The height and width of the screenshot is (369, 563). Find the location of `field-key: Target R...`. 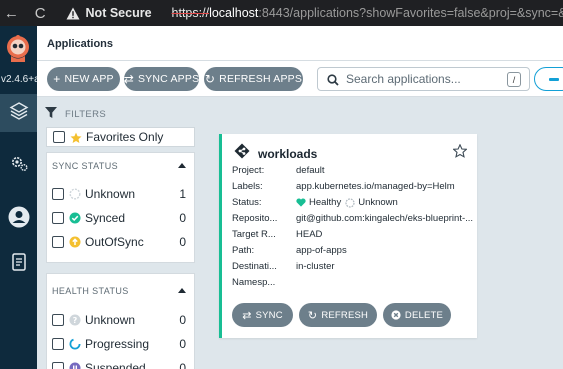

field-key: Target R... is located at coordinates (254, 234).